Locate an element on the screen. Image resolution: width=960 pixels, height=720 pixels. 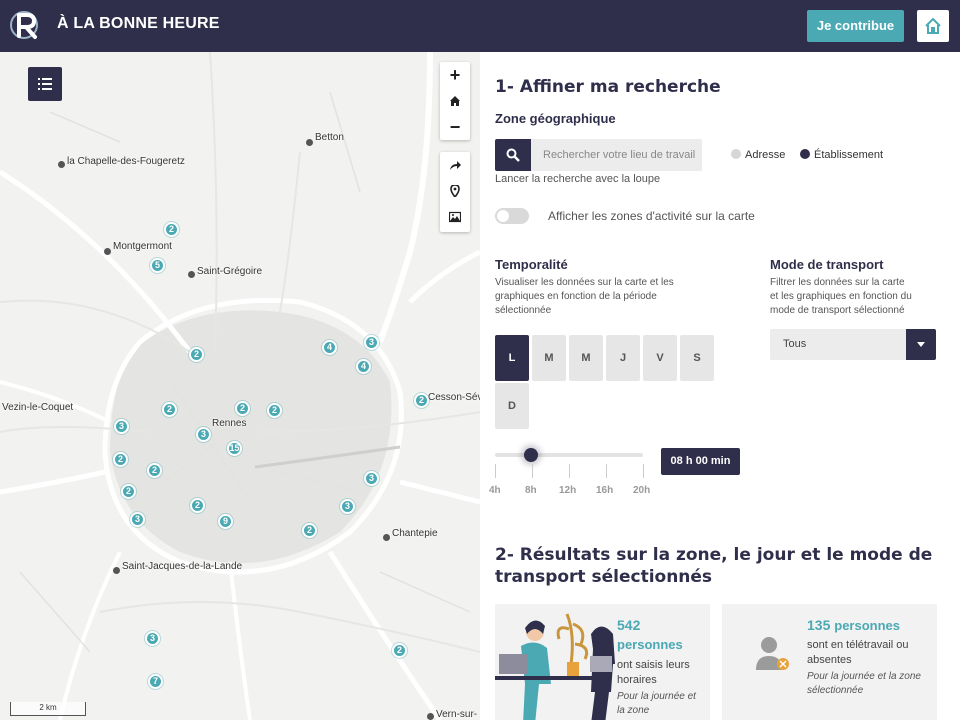
temporal-desc-line: sélectionnée is located at coordinates (523, 310).